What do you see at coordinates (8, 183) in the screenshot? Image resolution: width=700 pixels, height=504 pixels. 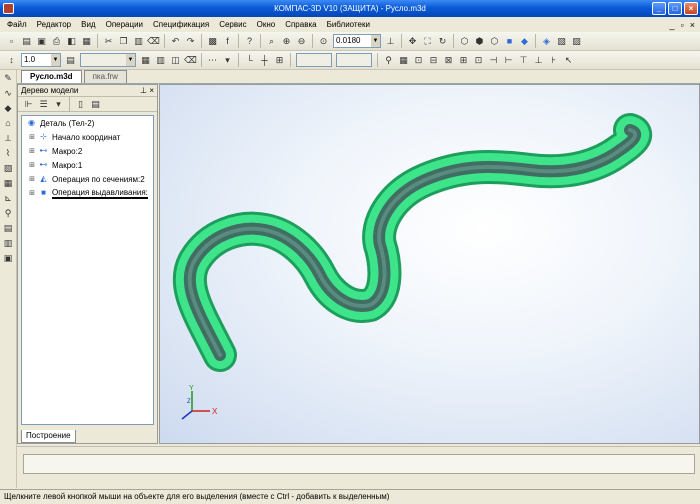 I see `arrays-icon: ▦` at bounding box center [8, 183].